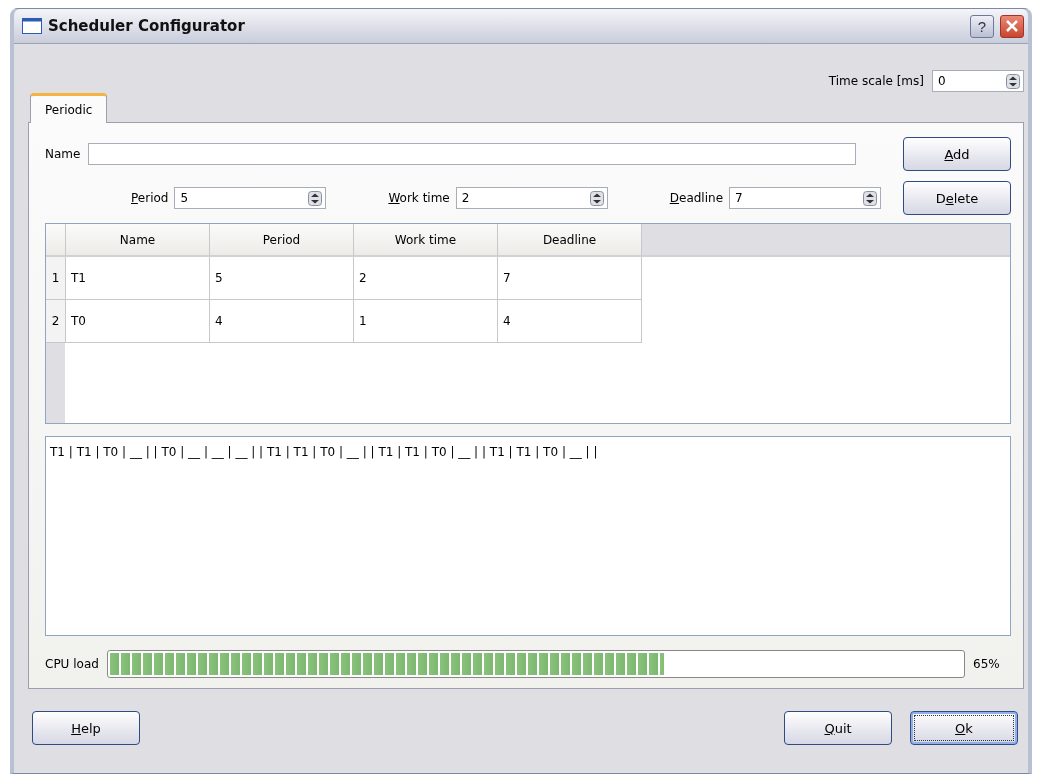 This screenshot has height=774, width=1042. I want to click on cpu-load-reading: 65%, so click(987, 664).